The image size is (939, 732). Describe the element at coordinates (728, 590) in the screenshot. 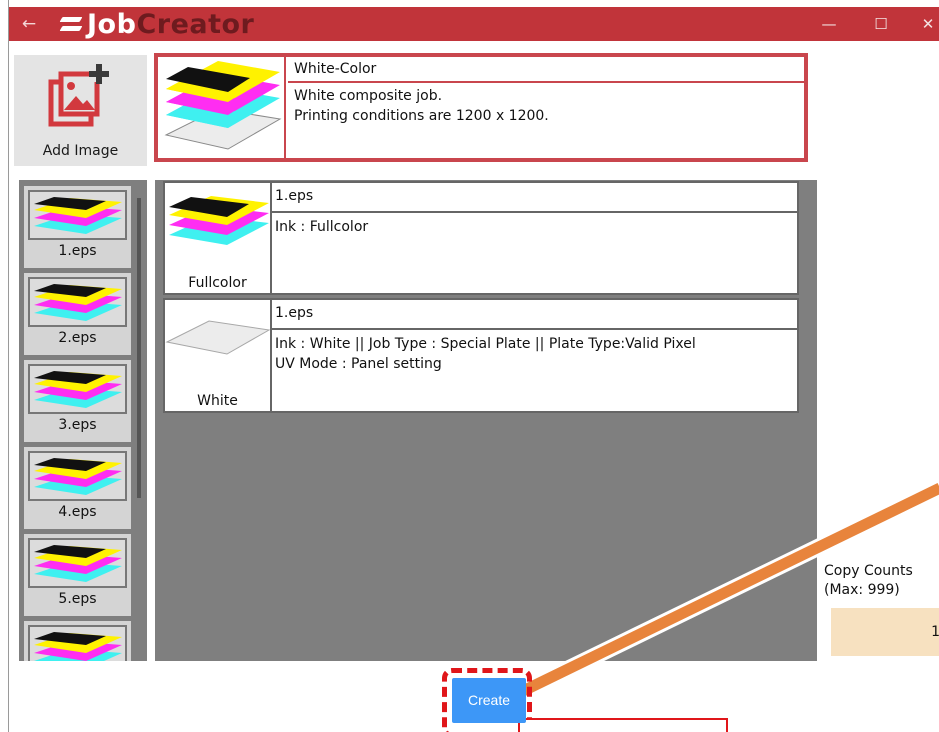

I see `annotation-arrow` at that location.